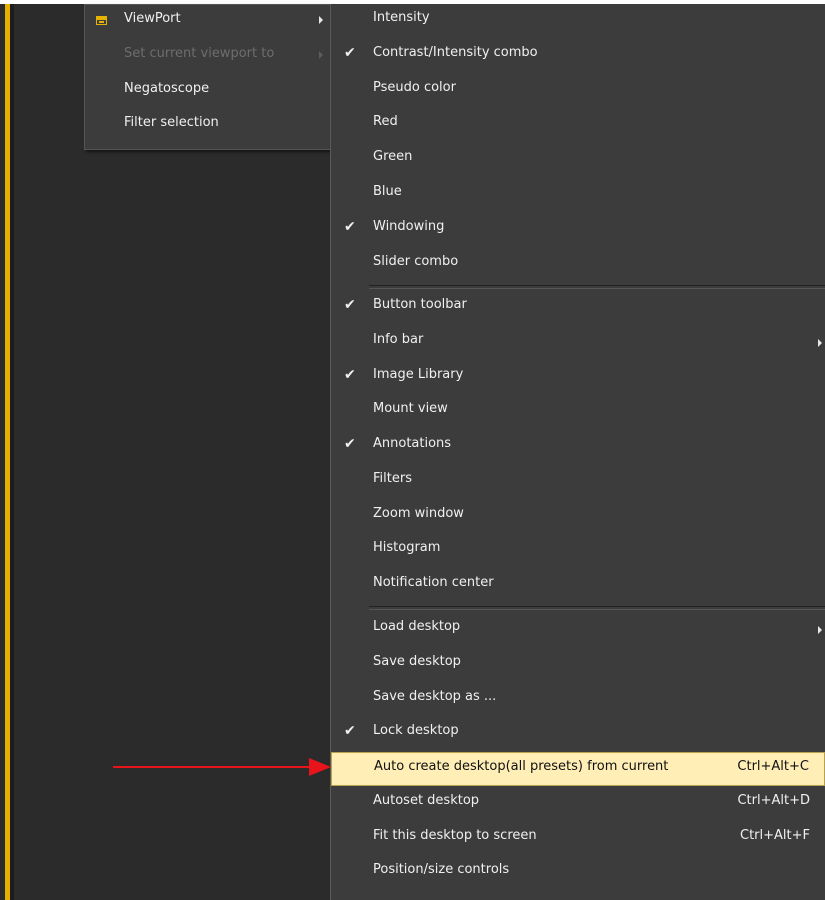 The width and height of the screenshot is (825, 900). What do you see at coordinates (578, 517) in the screenshot?
I see `submenu-item-zoom-window: Zoom window` at bounding box center [578, 517].